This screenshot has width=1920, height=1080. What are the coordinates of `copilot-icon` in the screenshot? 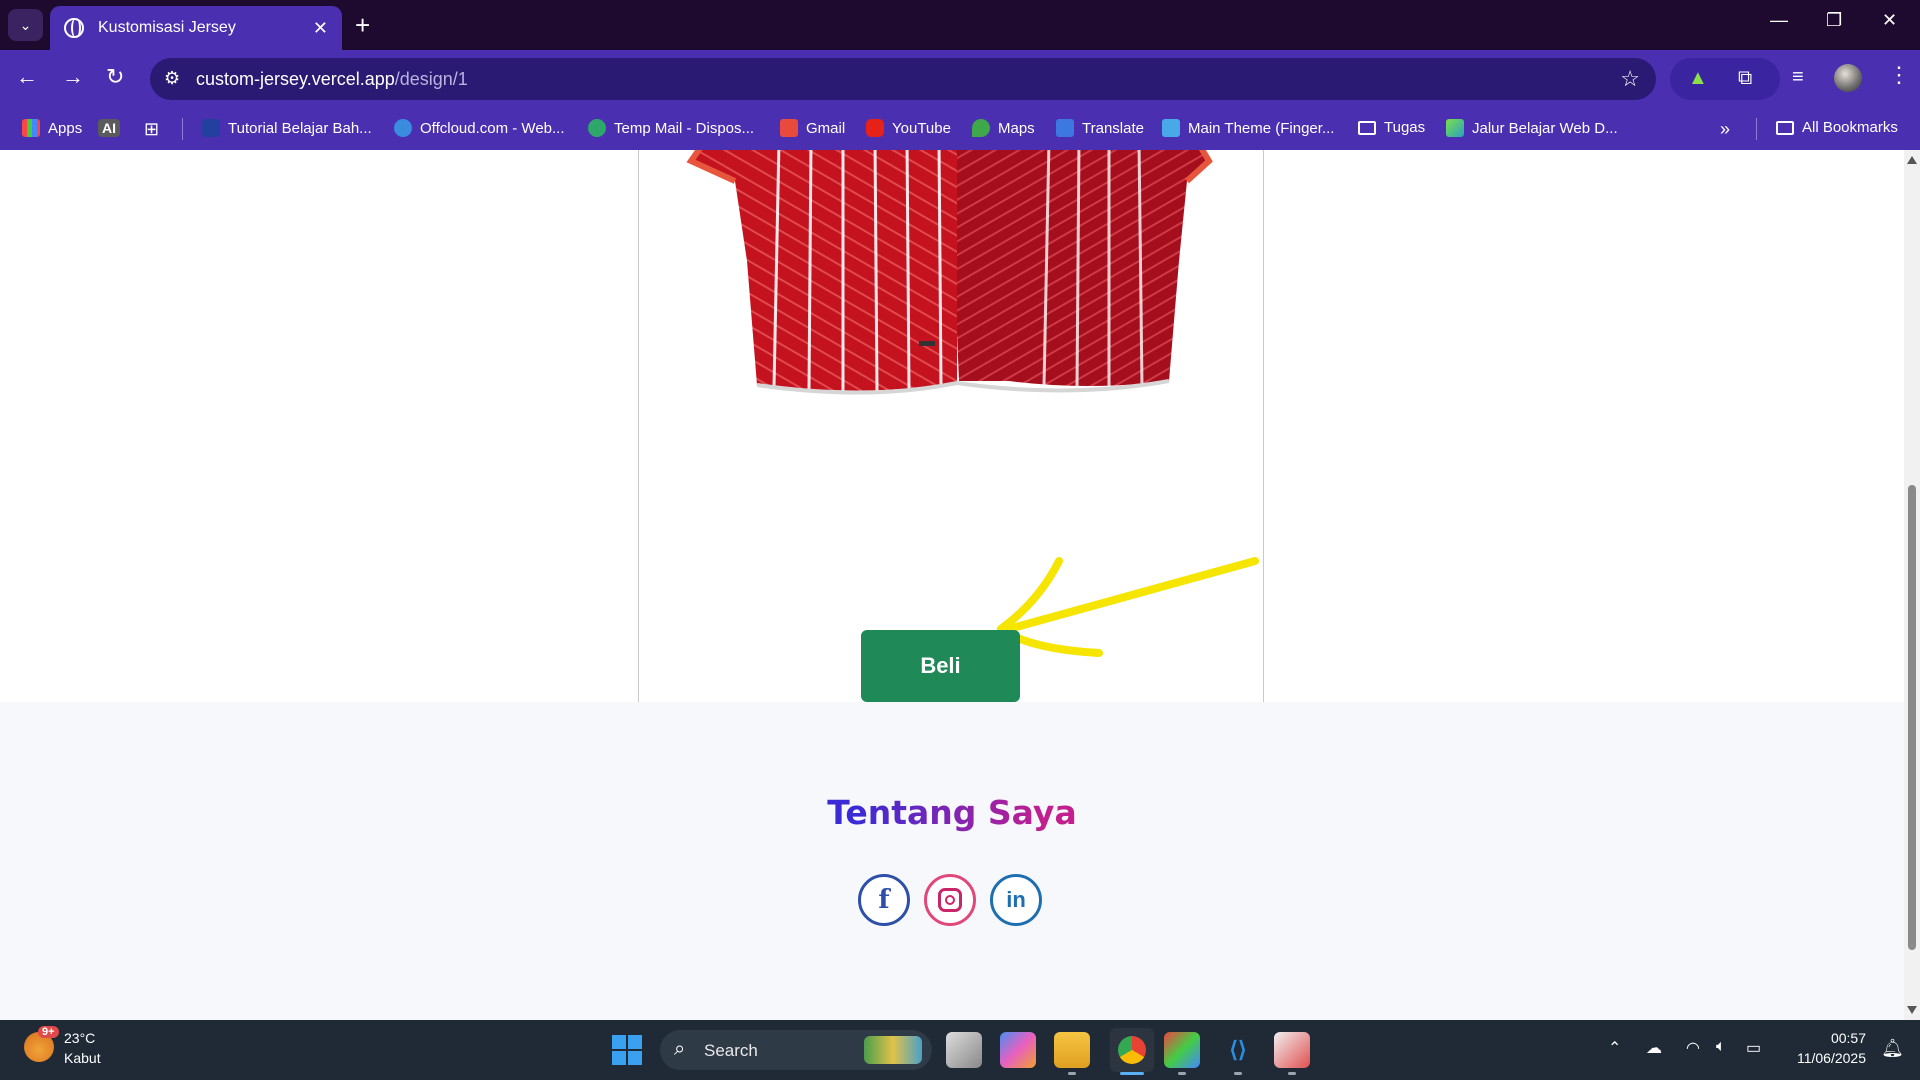 It's located at (1018, 1050).